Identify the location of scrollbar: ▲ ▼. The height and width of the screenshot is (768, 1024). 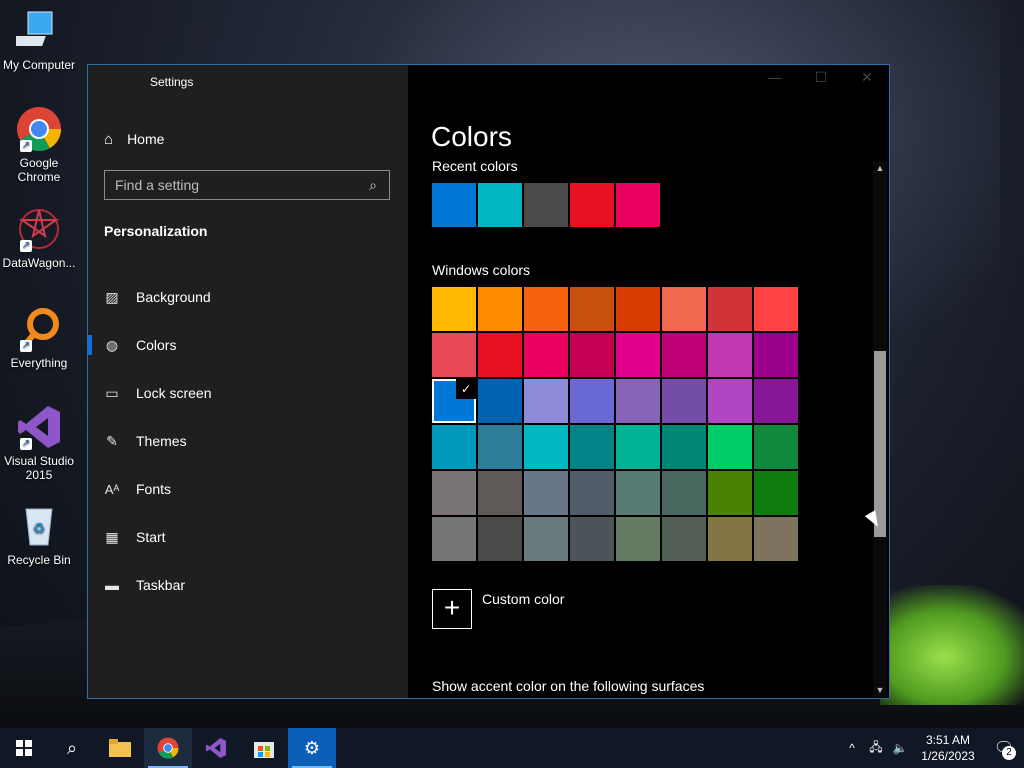
(880, 429).